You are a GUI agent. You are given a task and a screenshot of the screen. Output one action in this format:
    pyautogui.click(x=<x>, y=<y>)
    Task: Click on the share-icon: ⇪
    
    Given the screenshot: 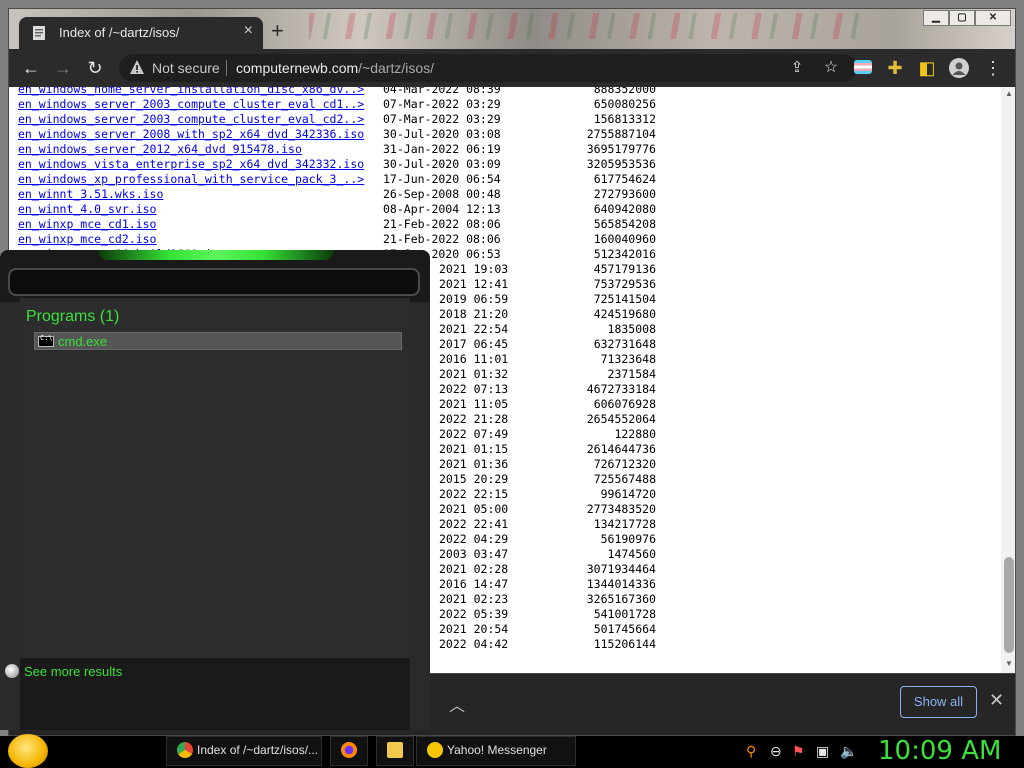 What is the action you would take?
    pyautogui.click(x=797, y=68)
    